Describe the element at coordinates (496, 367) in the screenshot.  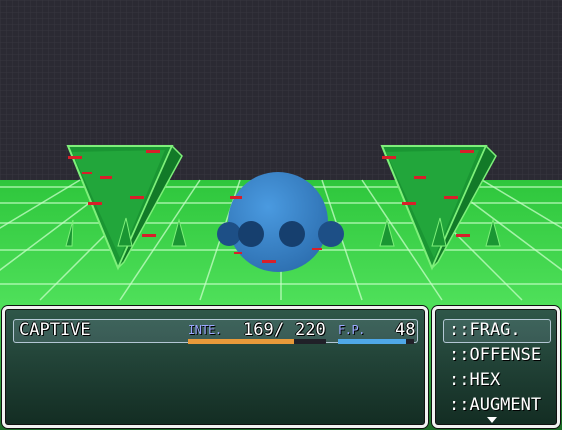
I see `command-window: ::FRAG. ::OFFENSE ::HEX ::AUGMENT` at that location.